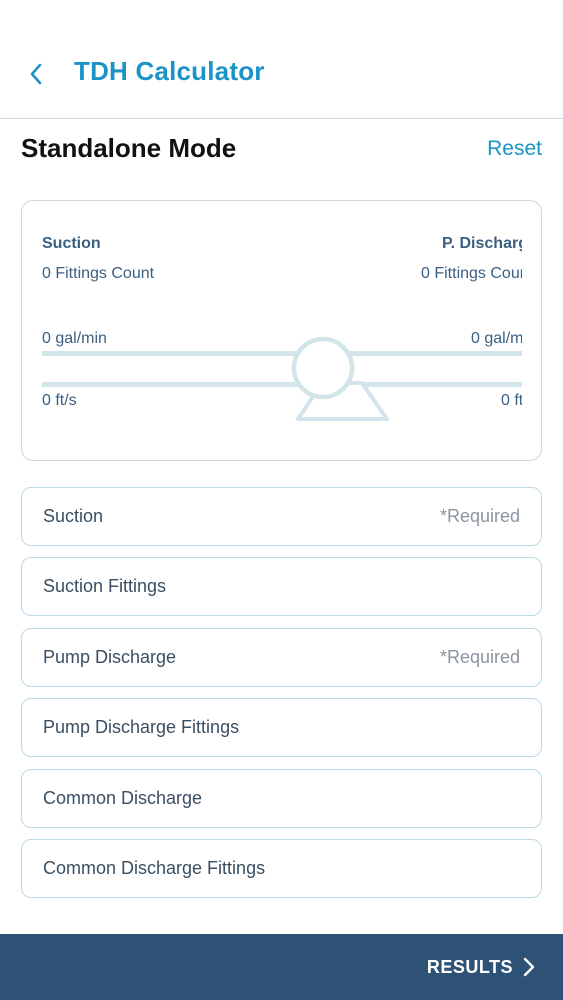 This screenshot has height=1000, width=563. I want to click on chevron-left-icon, so click(36, 74).